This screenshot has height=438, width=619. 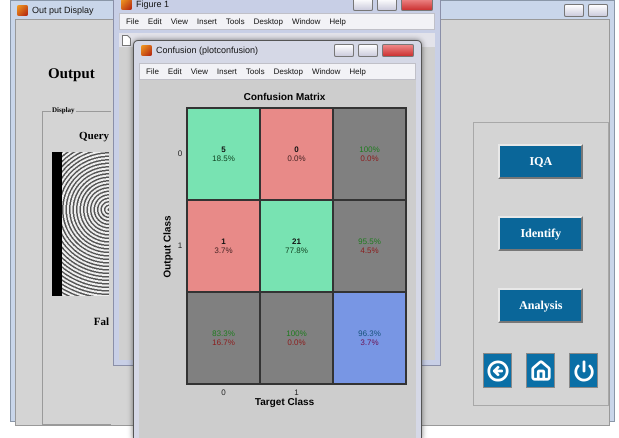 I want to click on close-button, so click(x=398, y=50).